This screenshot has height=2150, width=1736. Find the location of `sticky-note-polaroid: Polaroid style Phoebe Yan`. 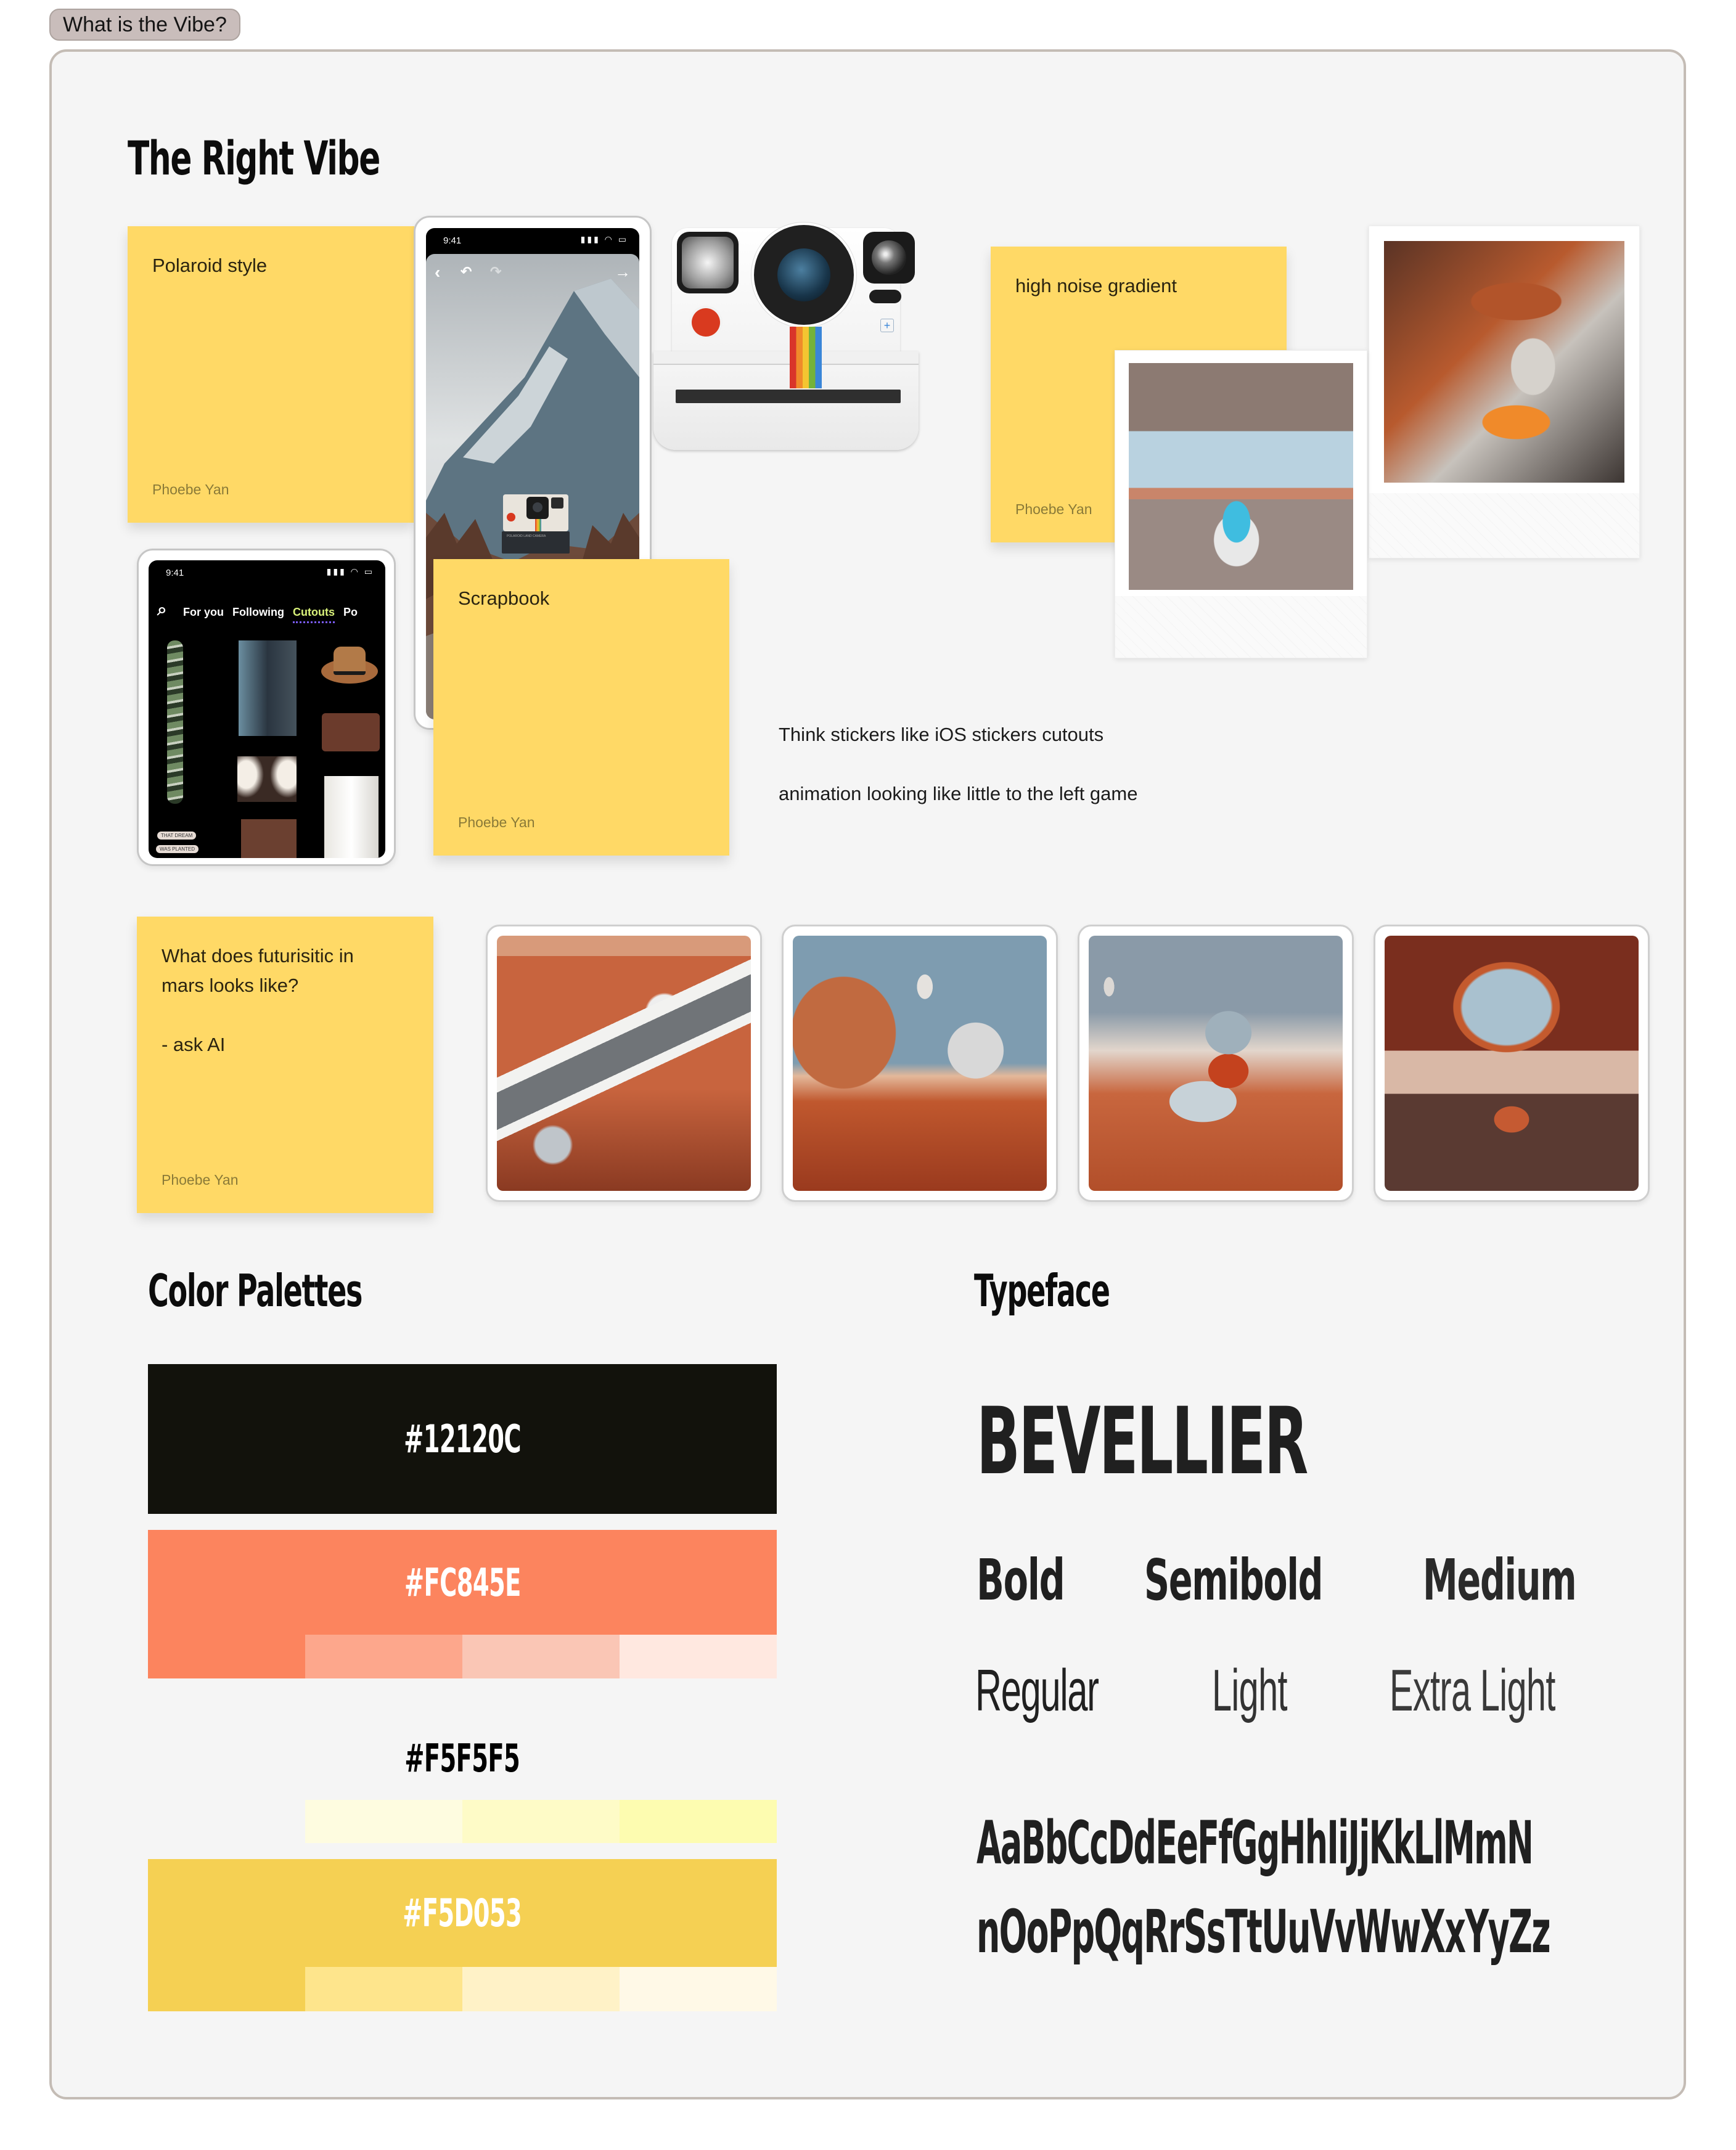

sticky-note-polaroid: Polaroid style Phoebe Yan is located at coordinates (271, 374).